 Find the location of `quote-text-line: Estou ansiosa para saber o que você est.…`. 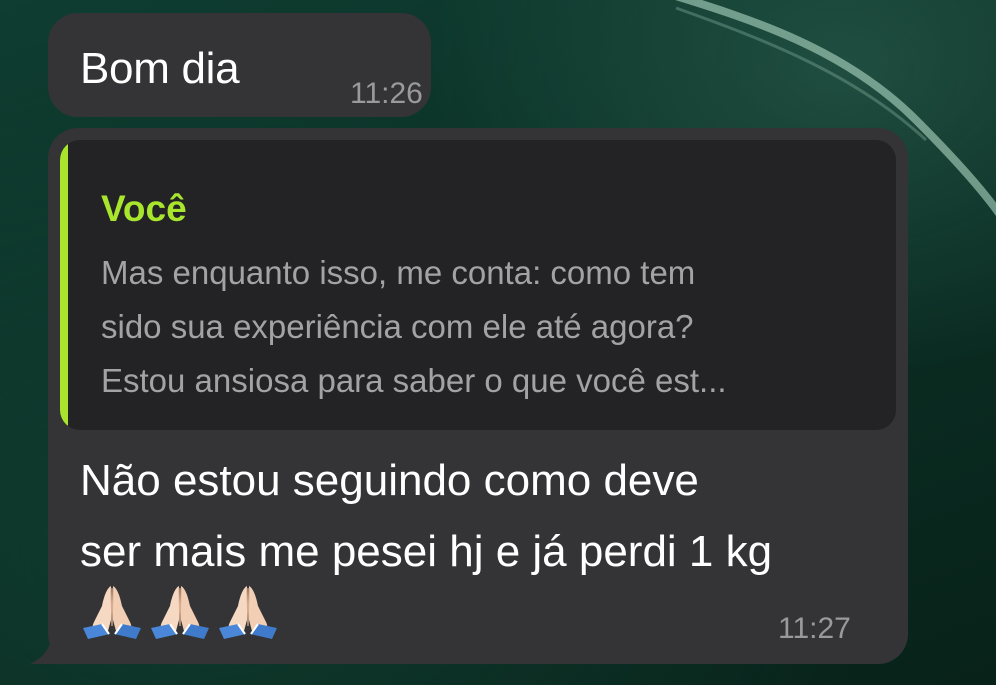

quote-text-line: Estou ansiosa para saber o que você est.… is located at coordinates (414, 380).